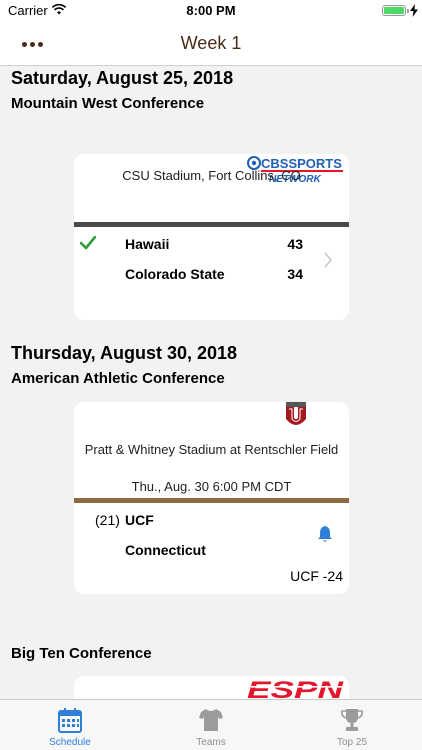 The height and width of the screenshot is (750, 422). I want to click on team-score: 43, so click(295, 244).